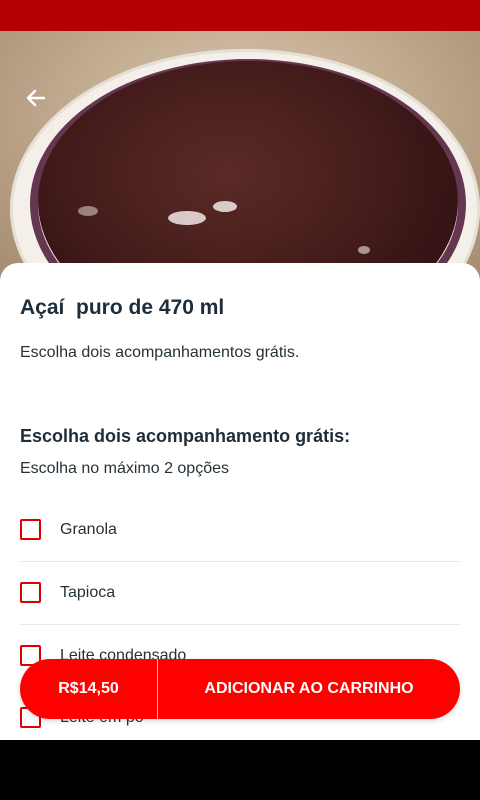 The width and height of the screenshot is (480, 800). I want to click on arrow-left-icon, so click(36, 98).